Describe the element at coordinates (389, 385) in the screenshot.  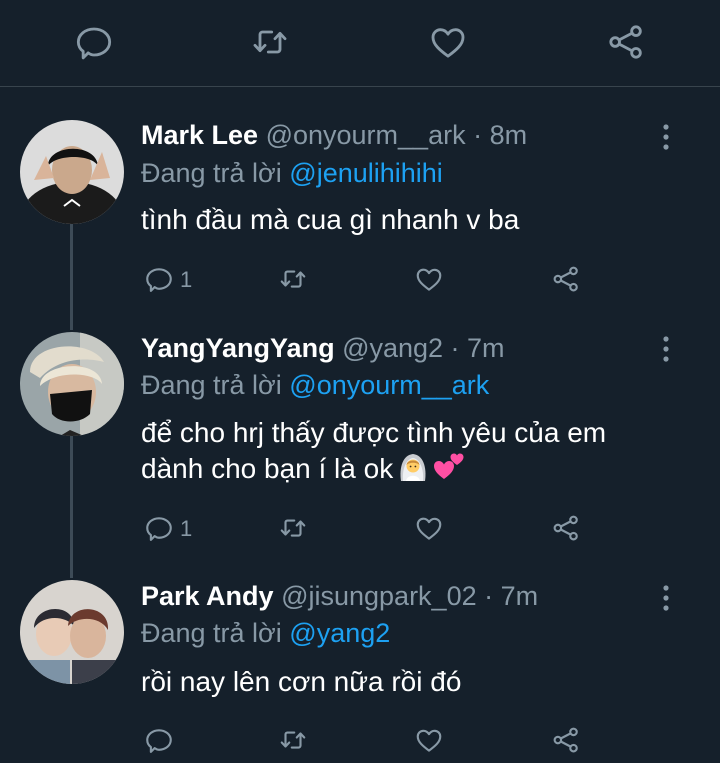
I see `mention-link: @onyourm__ark` at that location.